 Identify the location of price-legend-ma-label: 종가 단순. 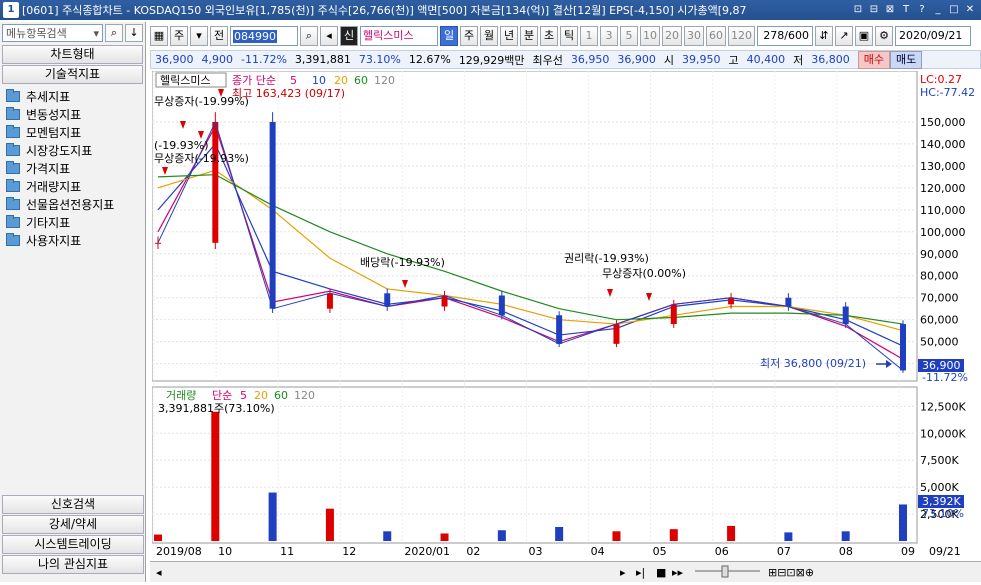
(254, 80).